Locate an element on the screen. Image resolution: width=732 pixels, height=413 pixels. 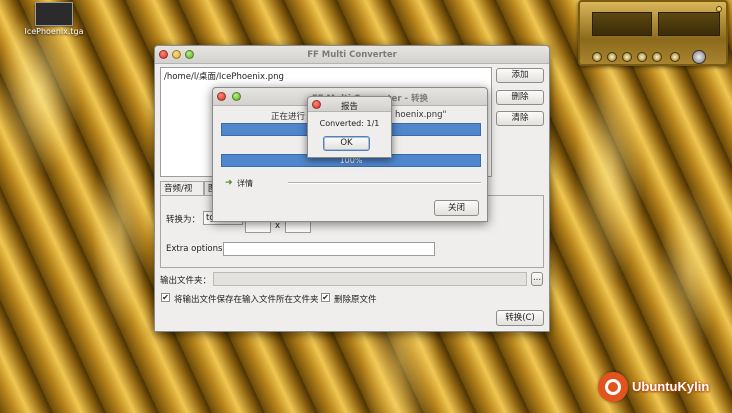
status-prefix: 正在进行 is located at coordinates (288, 117).